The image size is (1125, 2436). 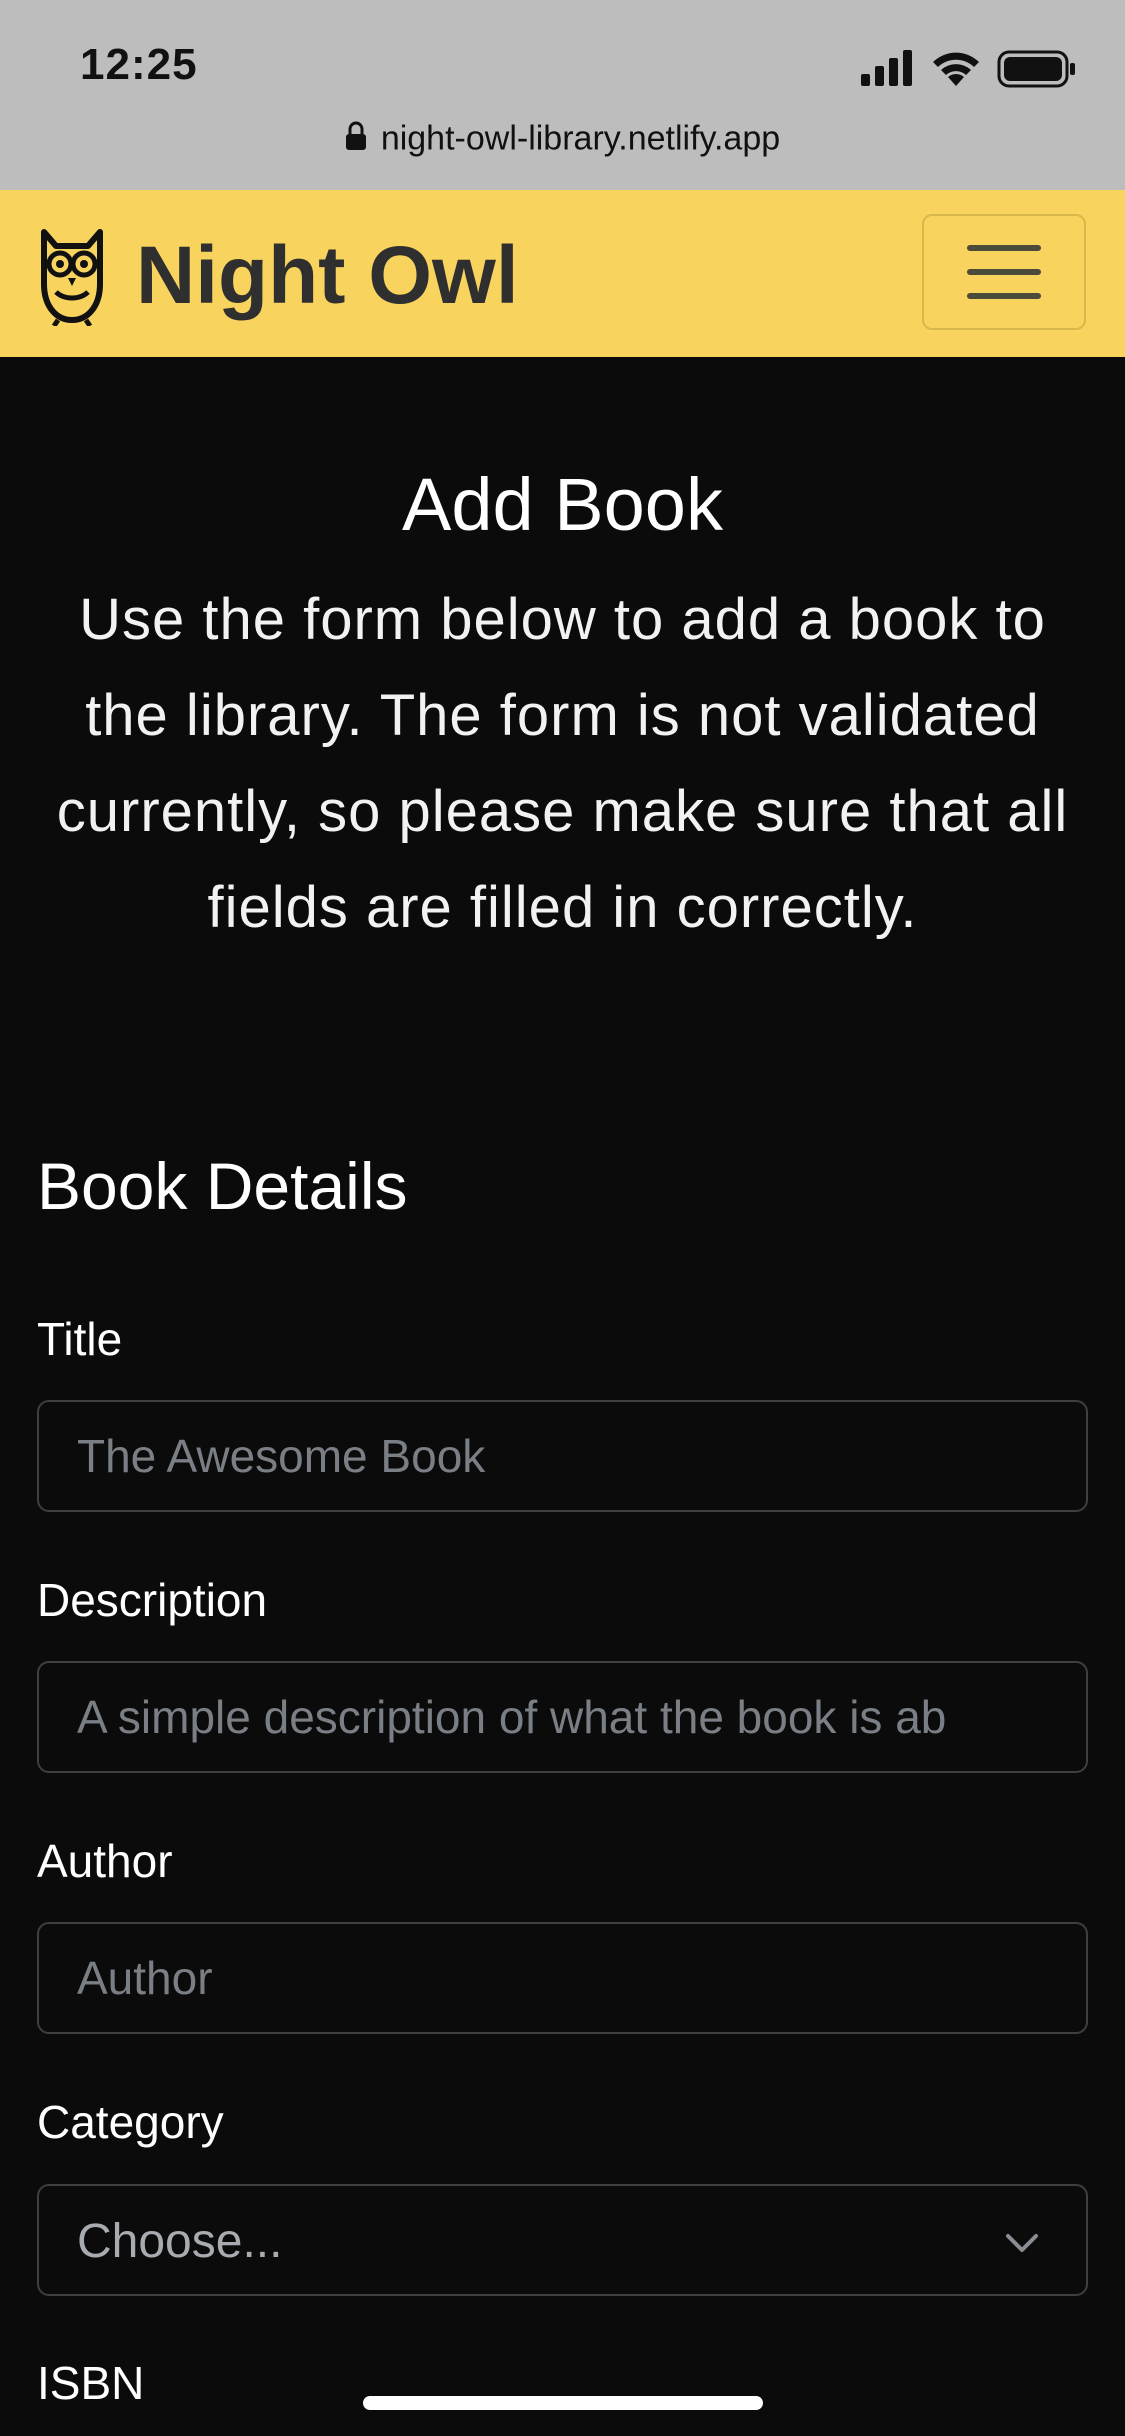 I want to click on isbn-label: ISBN, so click(x=91, y=2383).